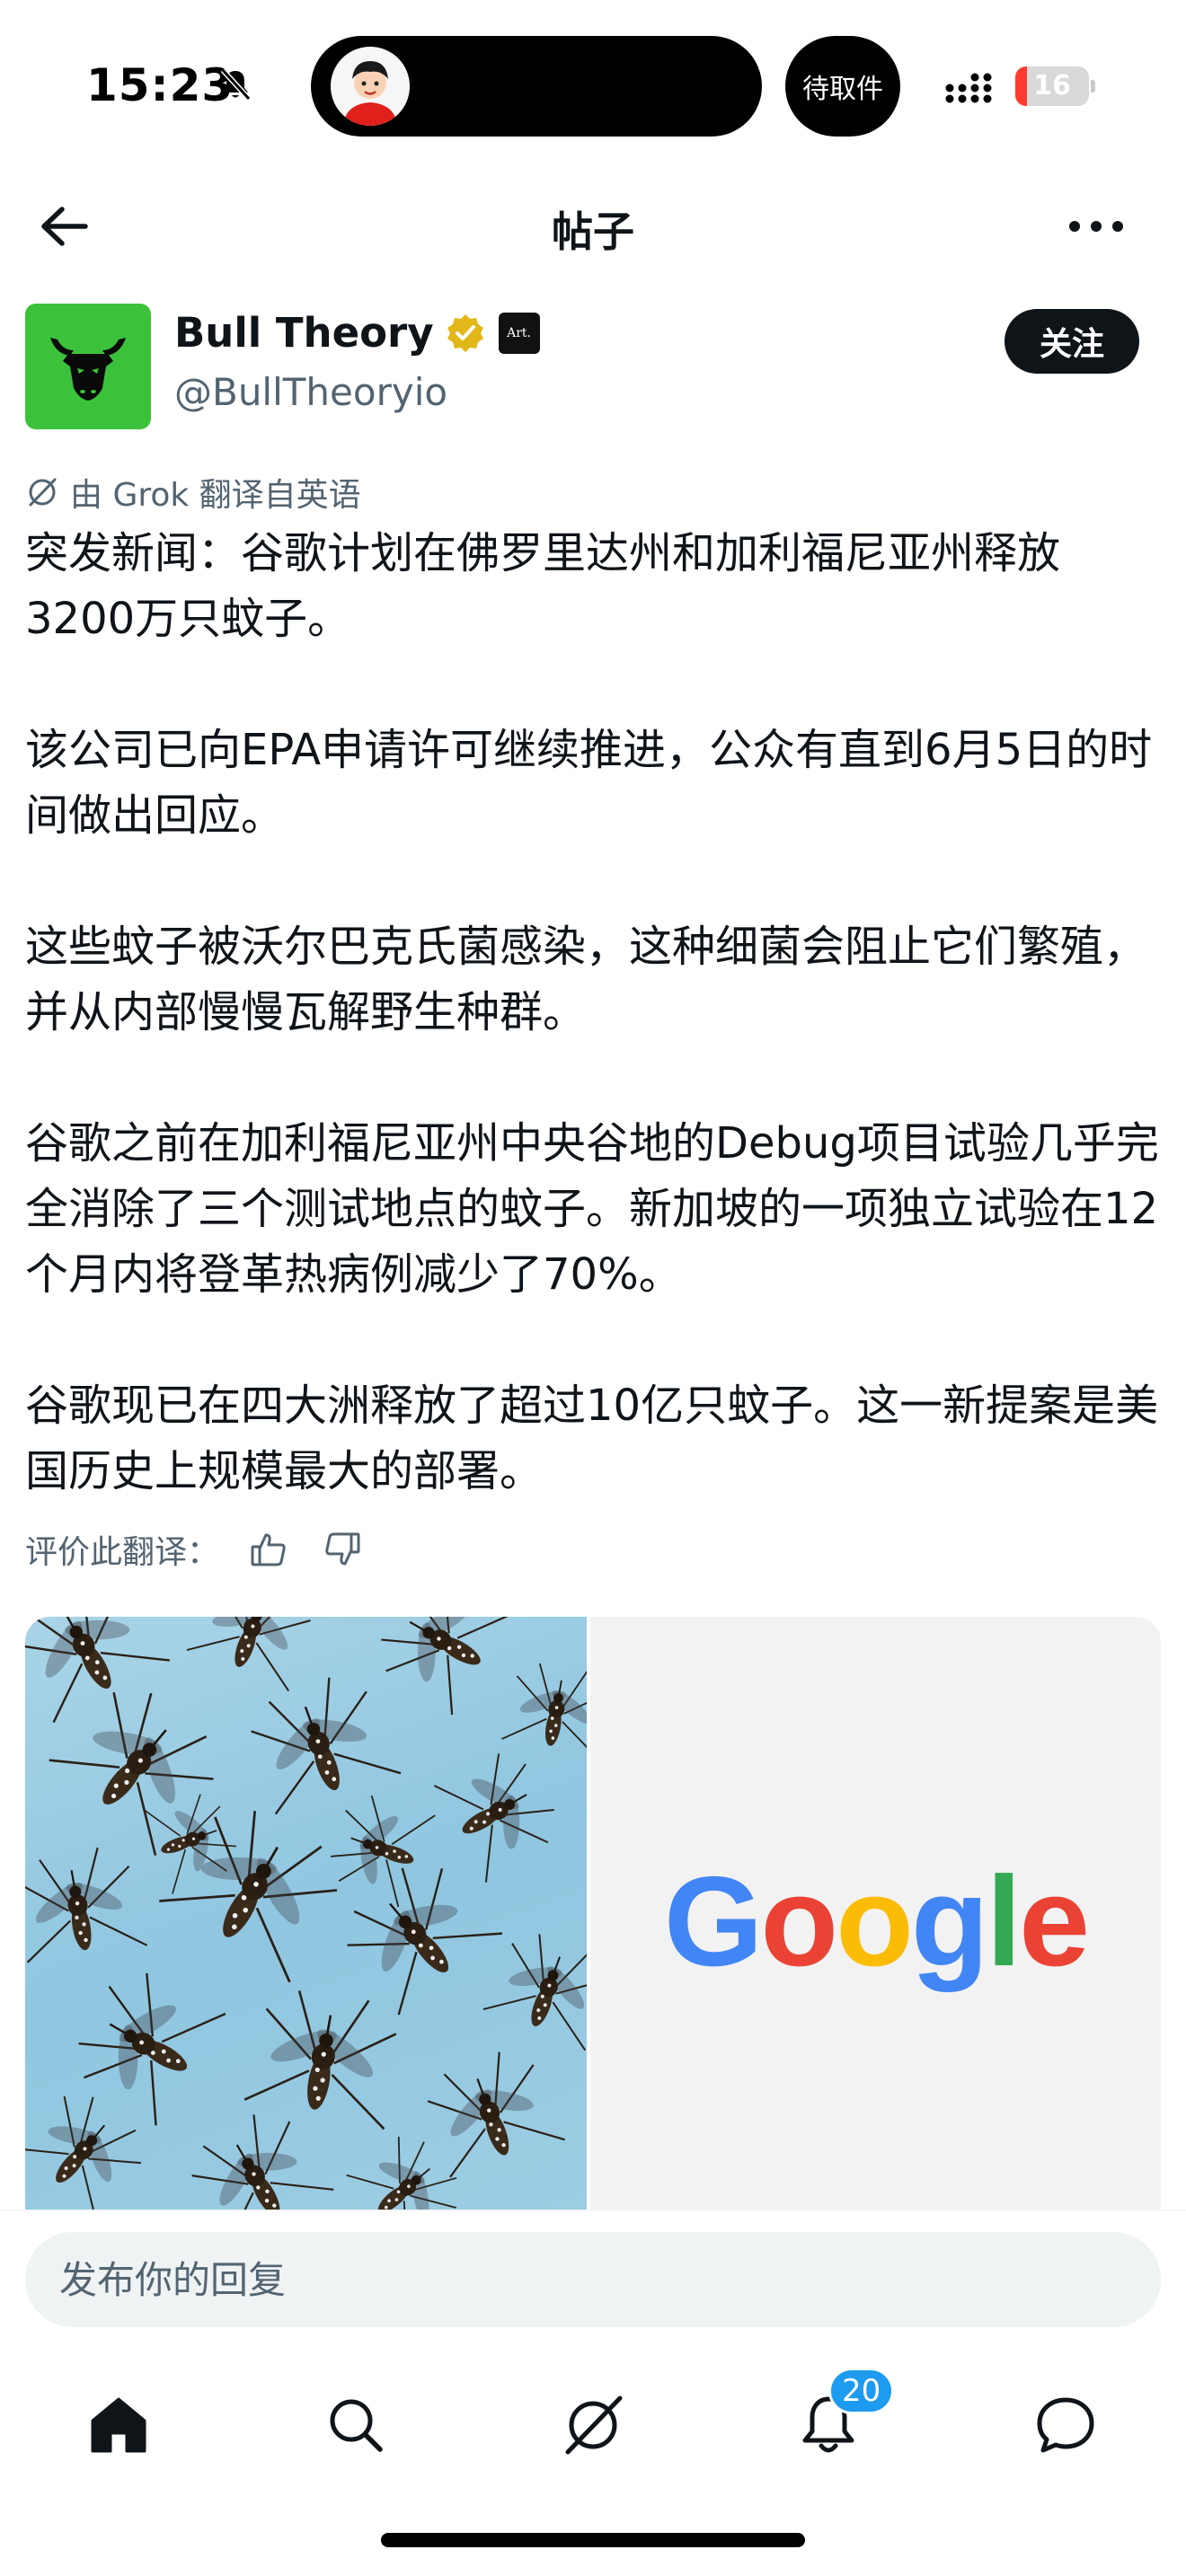 The height and width of the screenshot is (2576, 1186). Describe the element at coordinates (465, 332) in the screenshot. I see `verified-gold-badge-icon` at that location.